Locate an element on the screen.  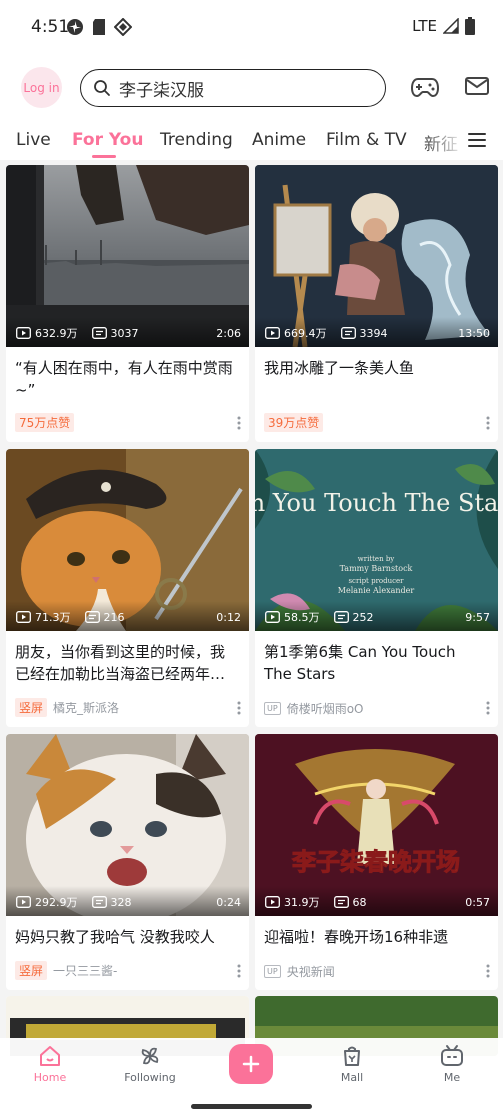
video-meta: UP 央视新闻 is located at coordinates (299, 971).